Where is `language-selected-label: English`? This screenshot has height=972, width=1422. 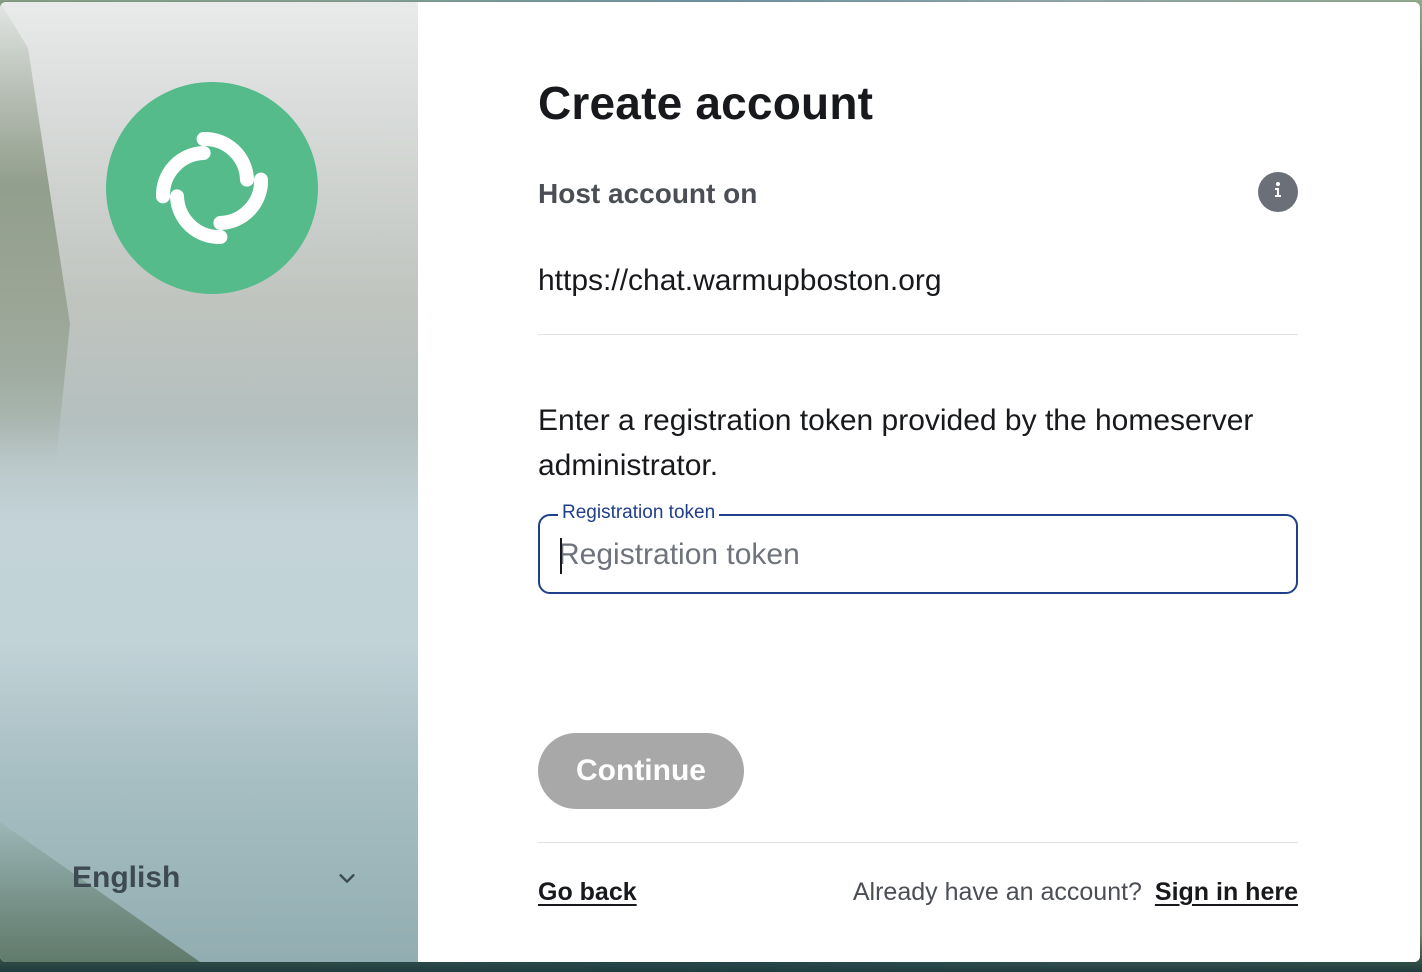 language-selected-label: English is located at coordinates (126, 877).